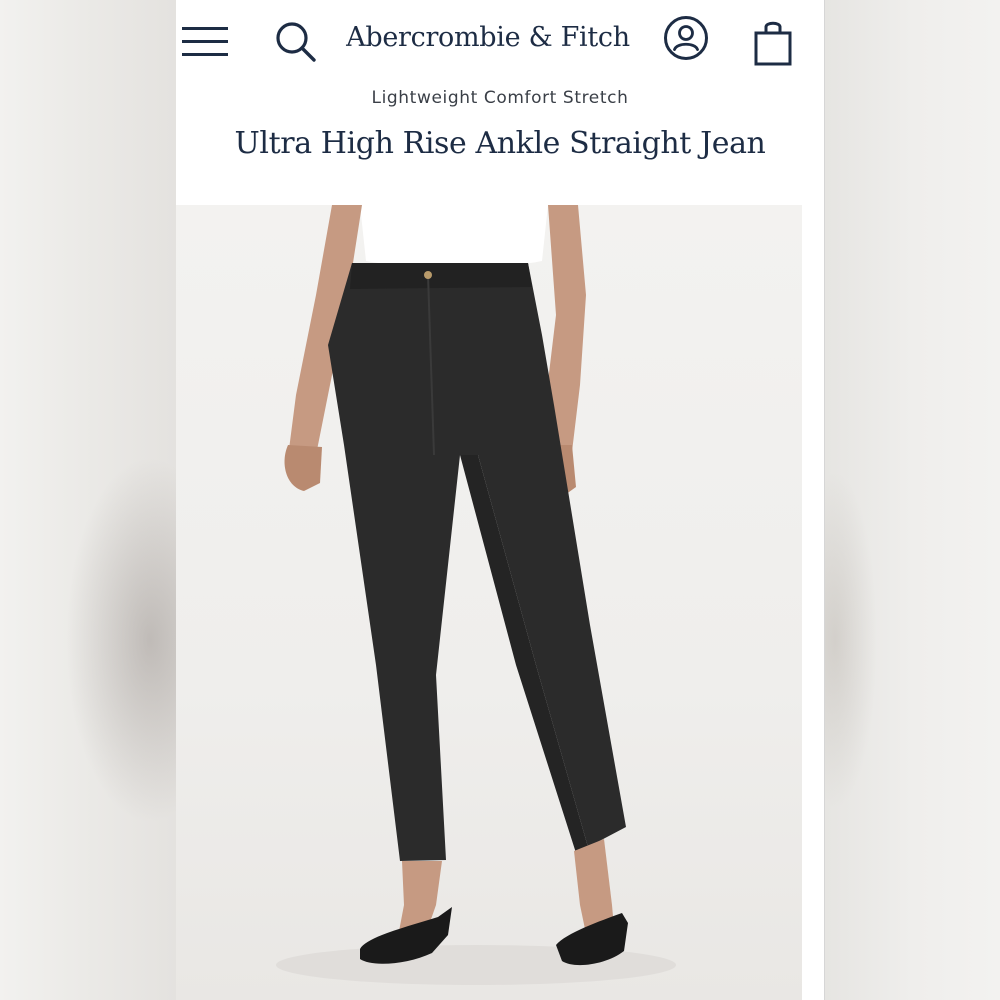 Image resolution: width=1000 pixels, height=1000 pixels. I want to click on site-header: Abercrombie & Fitch, so click(500, 42).